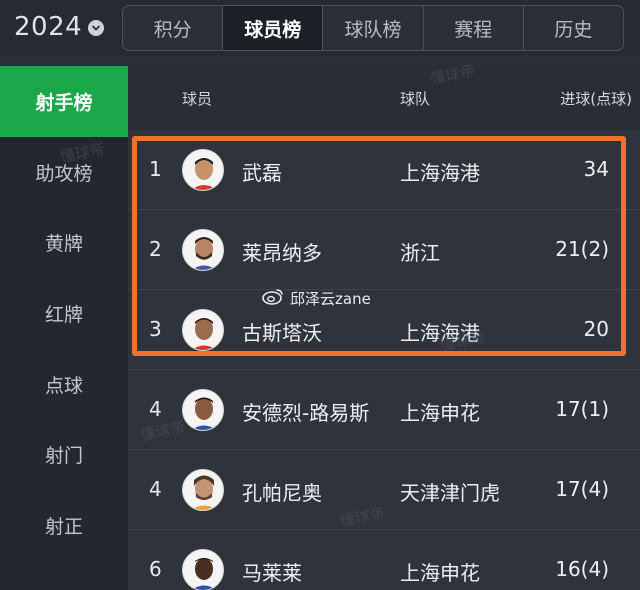 The image size is (640, 590). What do you see at coordinates (596, 99) in the screenshot?
I see `column-header-goals: 进球(点球)` at bounding box center [596, 99].